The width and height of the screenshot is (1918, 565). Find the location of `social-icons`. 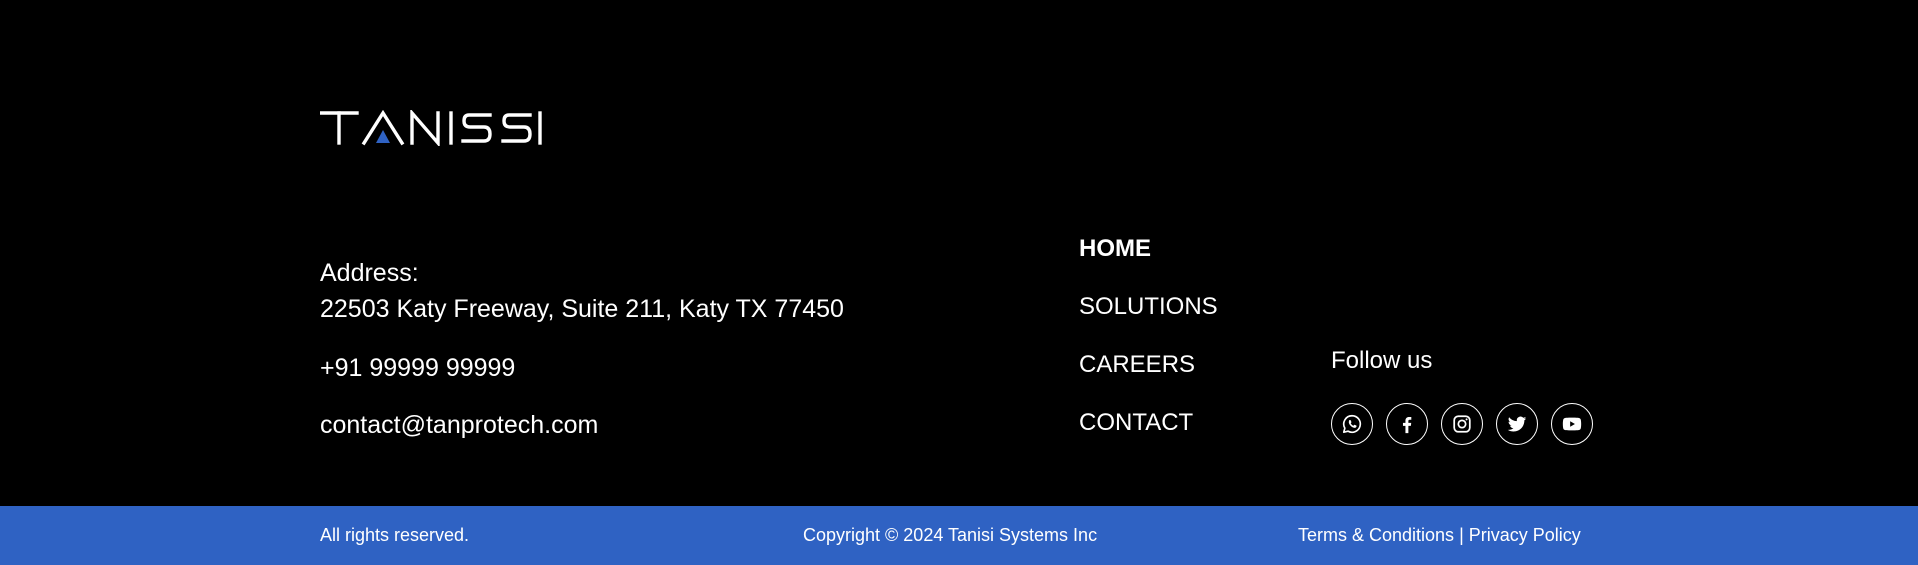

social-icons is located at coordinates (1462, 424).